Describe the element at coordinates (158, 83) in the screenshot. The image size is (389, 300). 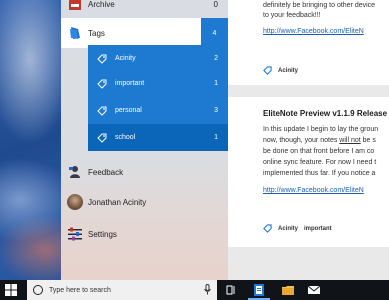
I see `tag-item-important: important 1` at that location.